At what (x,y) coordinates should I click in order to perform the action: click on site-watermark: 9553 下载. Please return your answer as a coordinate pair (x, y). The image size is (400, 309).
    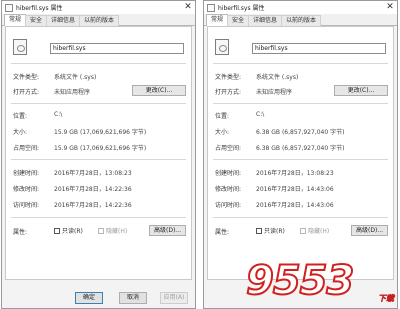
    Looking at the image, I should click on (320, 282).